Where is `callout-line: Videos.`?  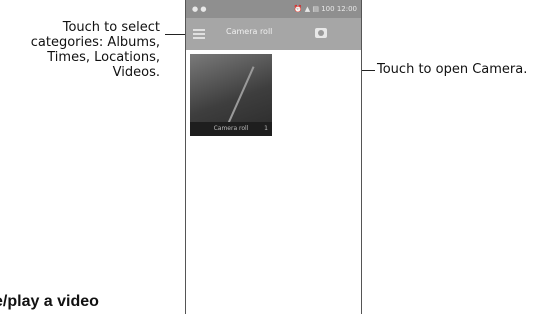 callout-line: Videos. is located at coordinates (136, 72).